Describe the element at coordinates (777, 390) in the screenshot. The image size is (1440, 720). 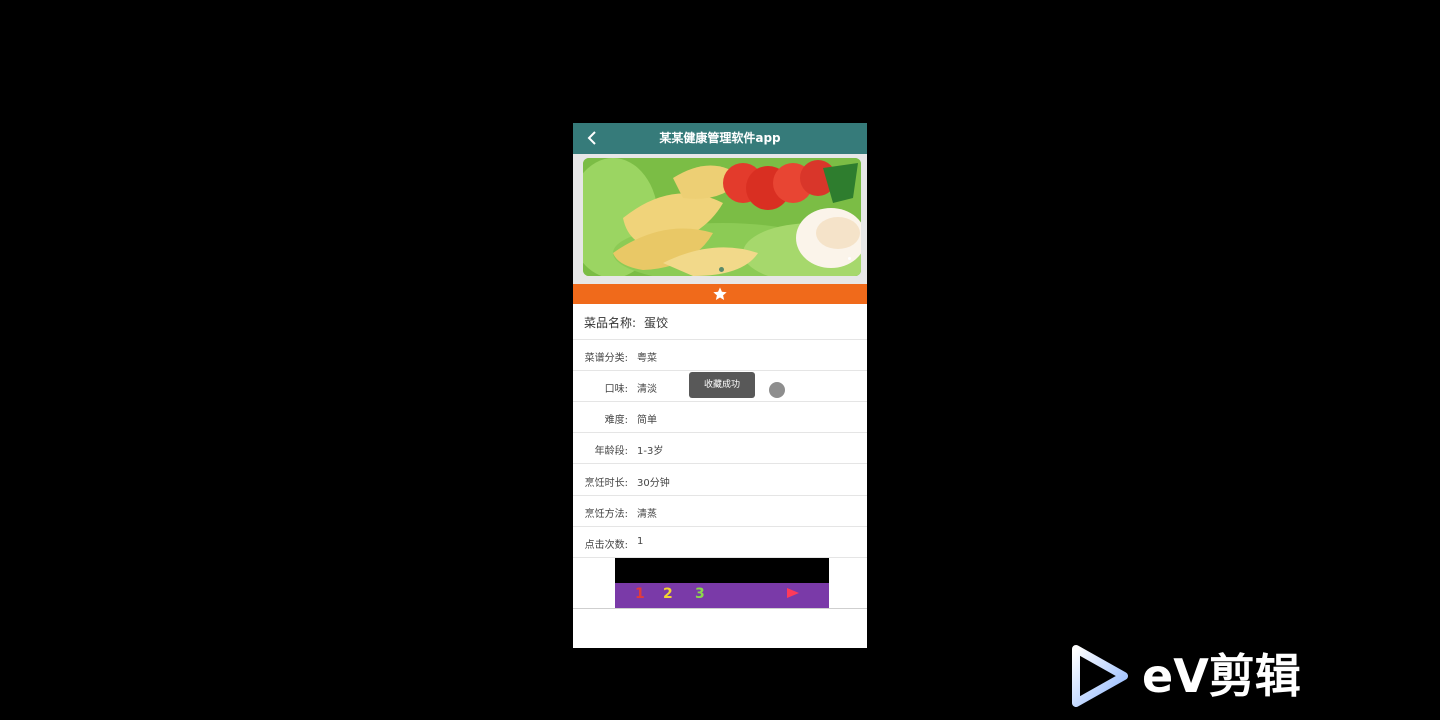
I see `touch-cursor` at that location.